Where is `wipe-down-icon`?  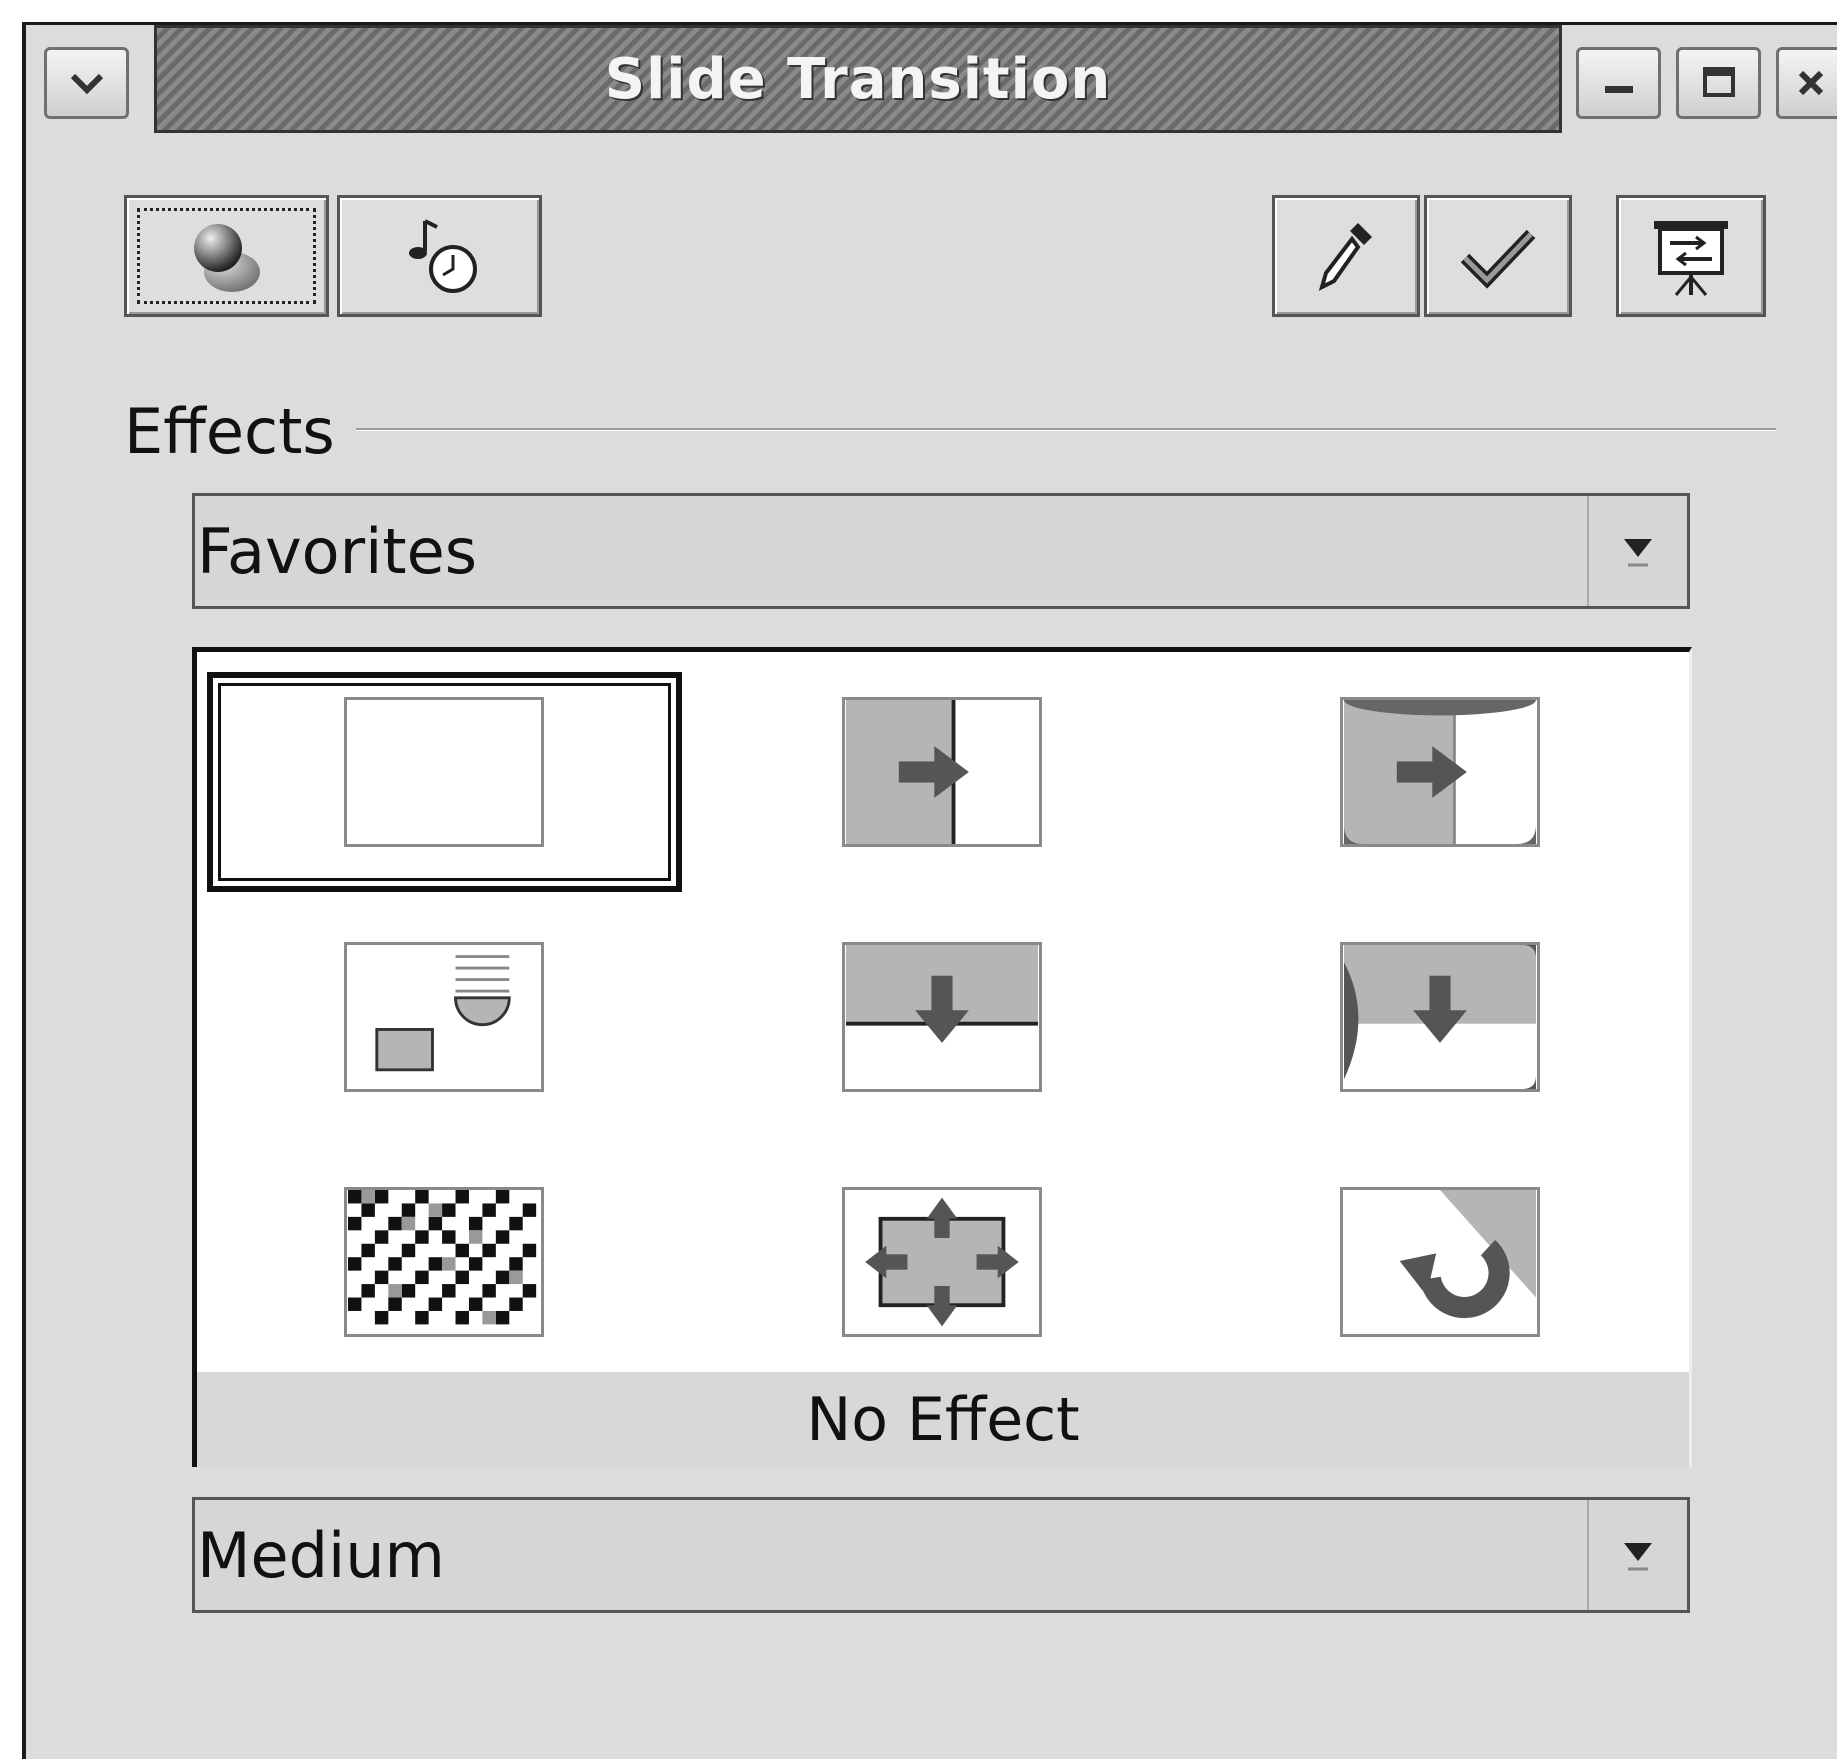
wipe-down-icon is located at coordinates (942, 994).